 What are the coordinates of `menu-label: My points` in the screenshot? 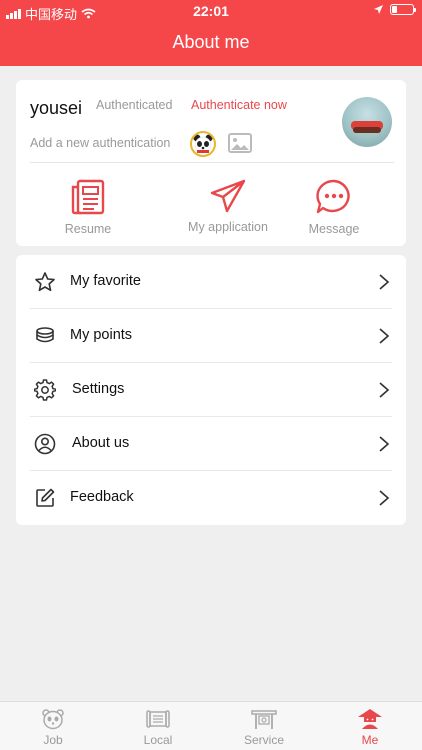 It's located at (101, 335).